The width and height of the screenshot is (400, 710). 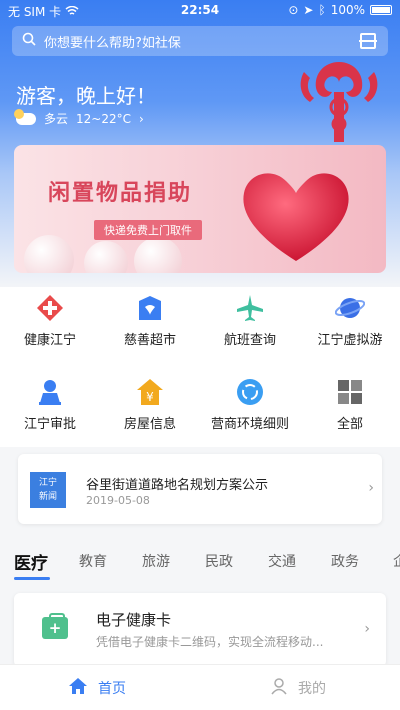 I want to click on scan-icon, so click(x=368, y=41).